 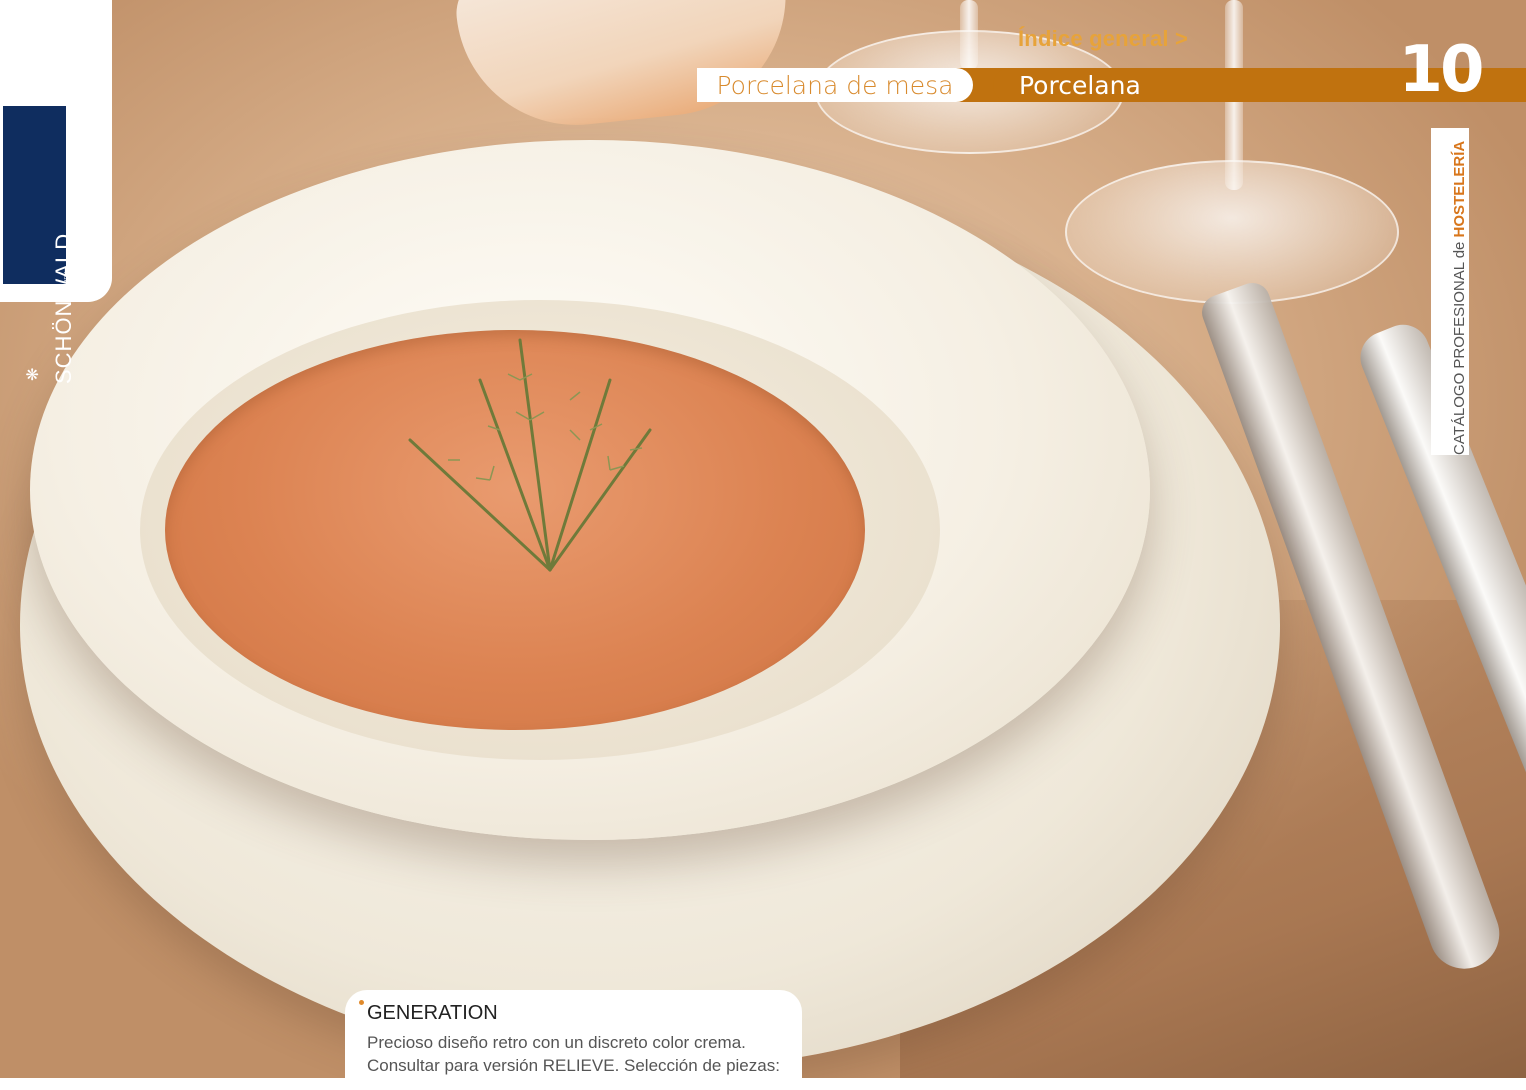 What do you see at coordinates (63, 308) in the screenshot?
I see `brand-logo-text: SCHÖNWALD` at bounding box center [63, 308].